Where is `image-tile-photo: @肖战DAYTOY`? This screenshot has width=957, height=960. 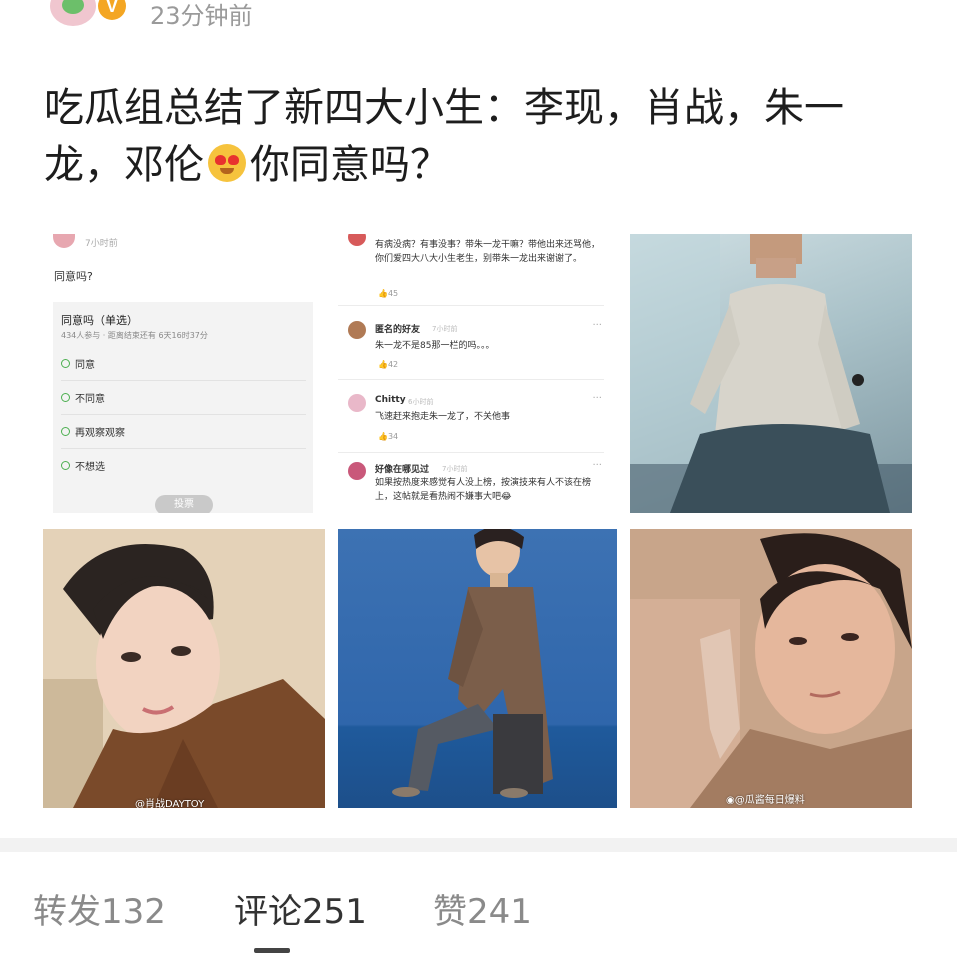
image-tile-photo: @肖战DAYTOY is located at coordinates (184, 668).